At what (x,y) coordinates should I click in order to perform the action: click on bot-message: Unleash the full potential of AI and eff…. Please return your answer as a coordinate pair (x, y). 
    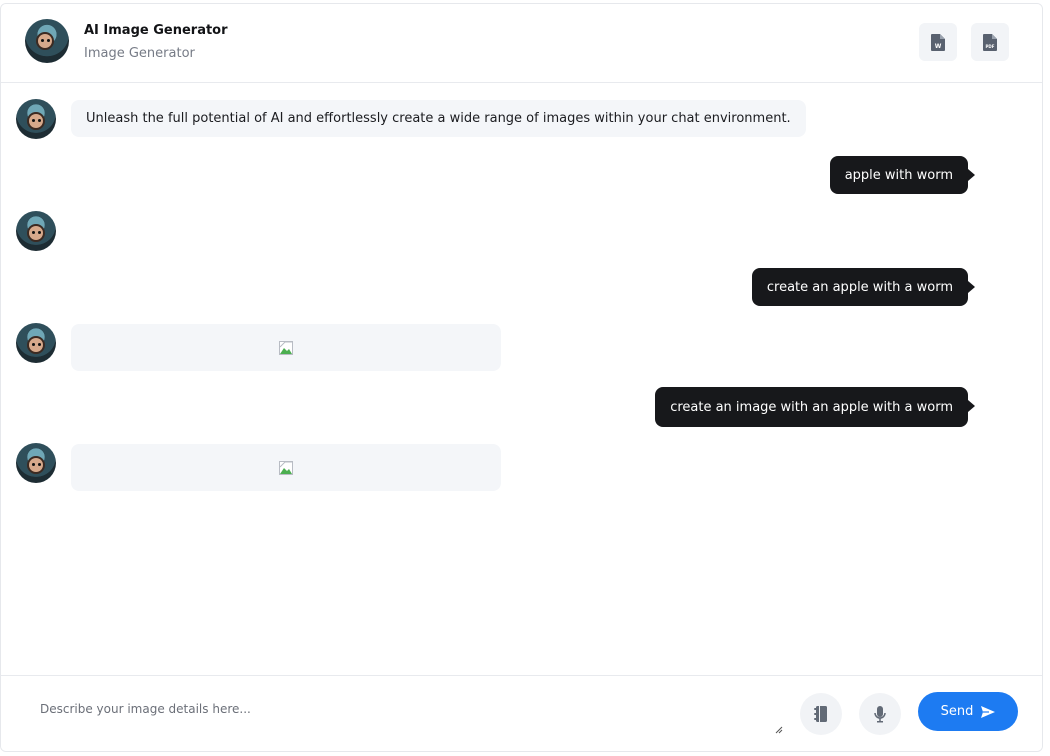
    Looking at the image, I should click on (438, 118).